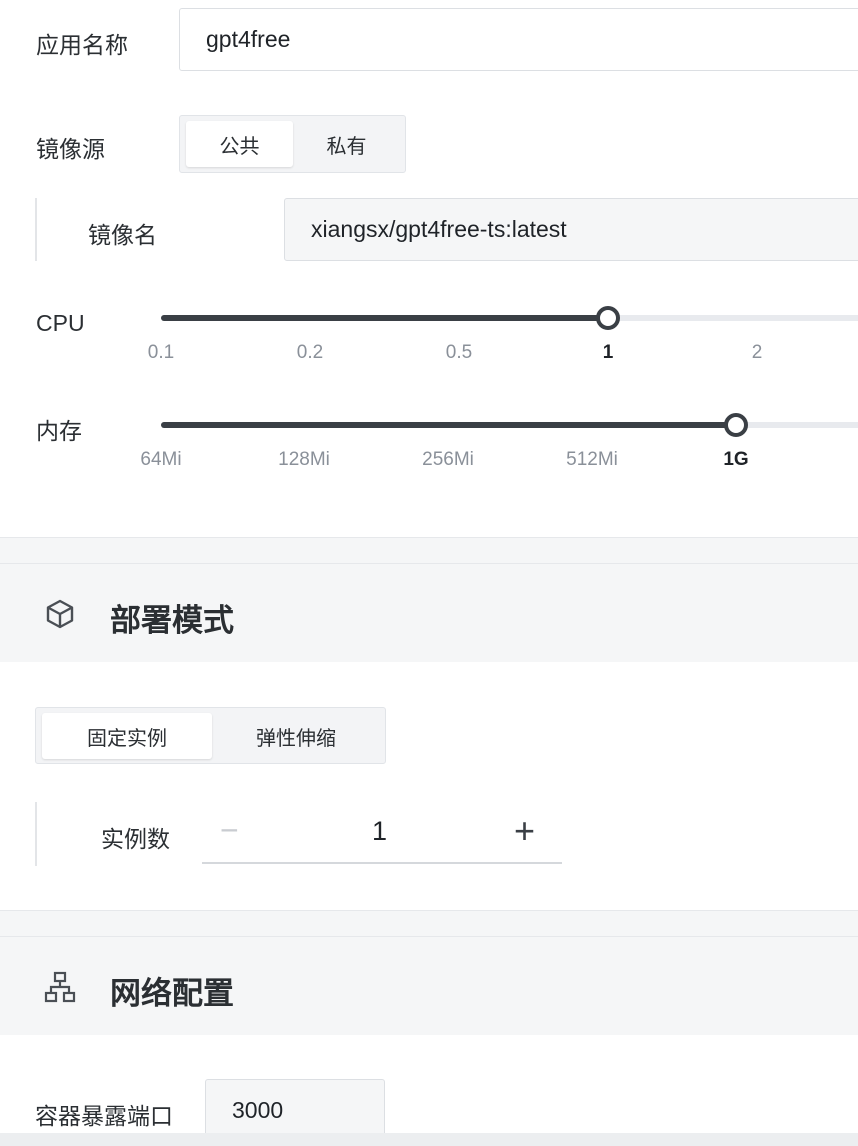 The image size is (858, 1146). I want to click on cpu-slider-thumb, so click(608, 318).